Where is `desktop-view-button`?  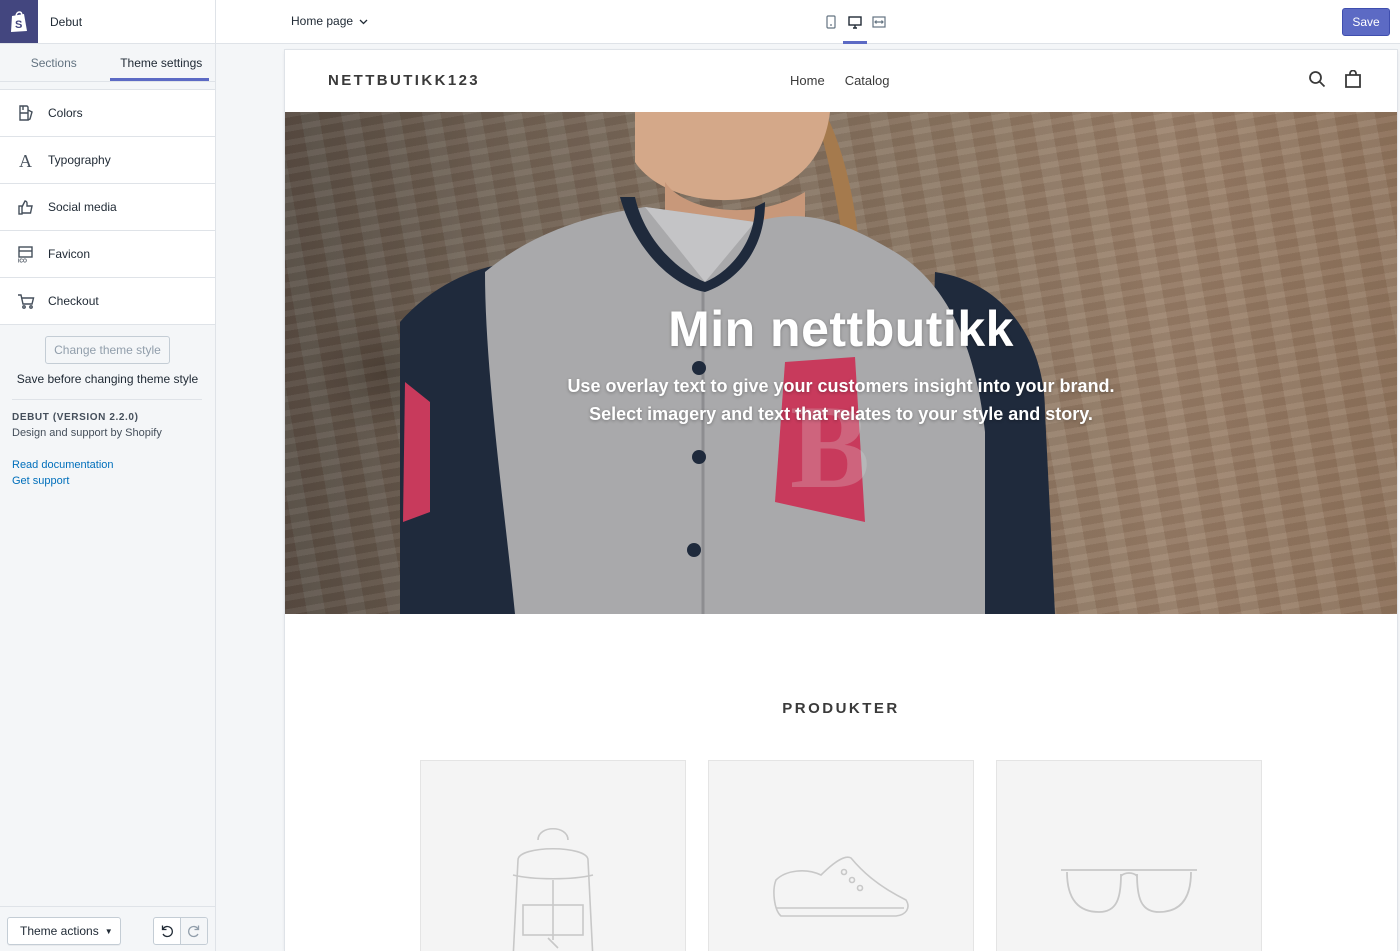 desktop-view-button is located at coordinates (855, 22).